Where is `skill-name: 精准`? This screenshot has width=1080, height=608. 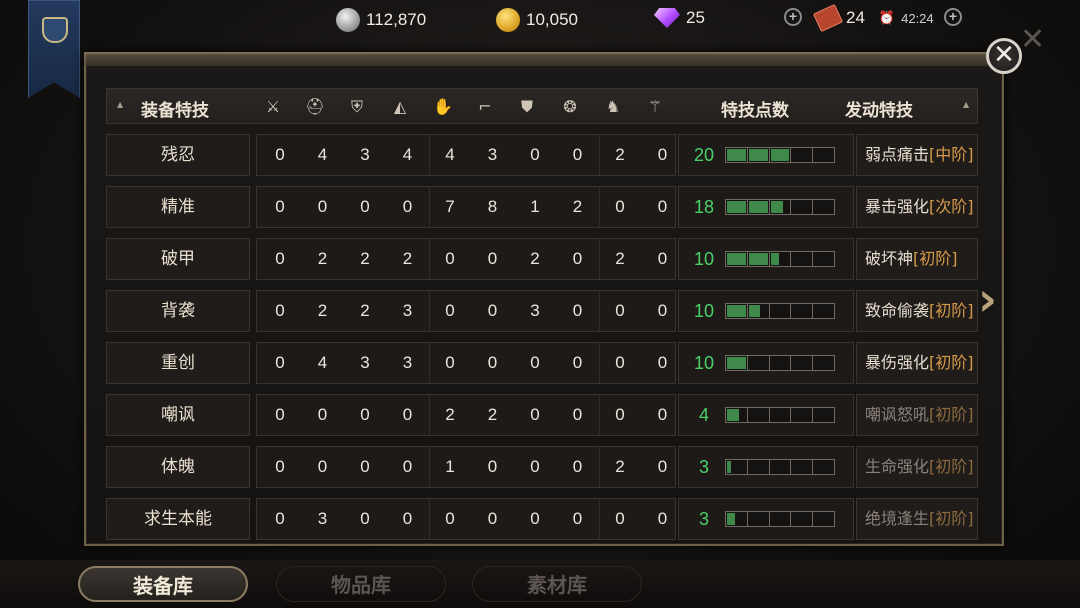 skill-name: 精准 is located at coordinates (178, 207).